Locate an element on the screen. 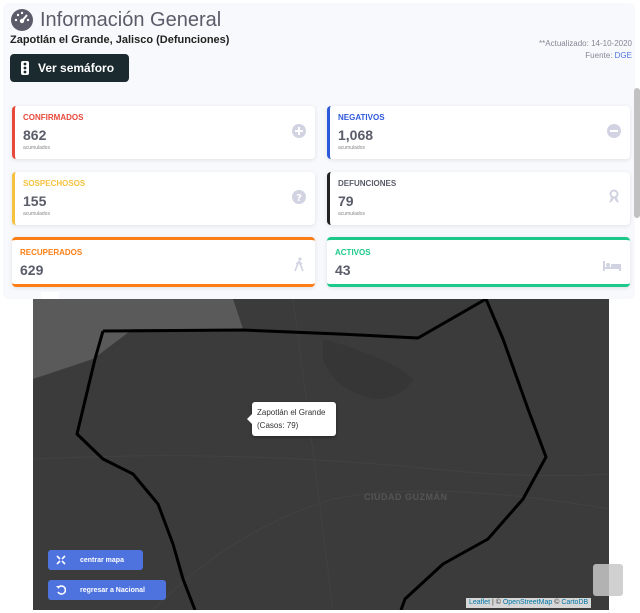 The height and width of the screenshot is (613, 640). attrib-and: © is located at coordinates (557, 602).